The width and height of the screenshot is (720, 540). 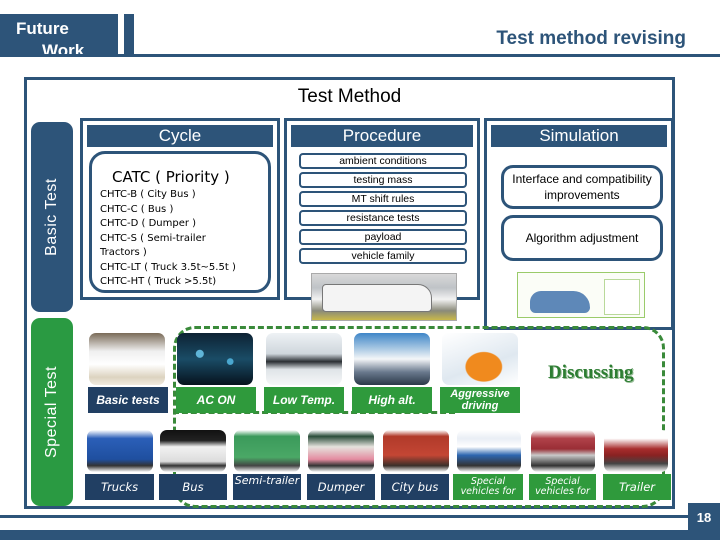 What do you see at coordinates (383, 199) in the screenshot?
I see `procedure-item: MT shift rules` at bounding box center [383, 199].